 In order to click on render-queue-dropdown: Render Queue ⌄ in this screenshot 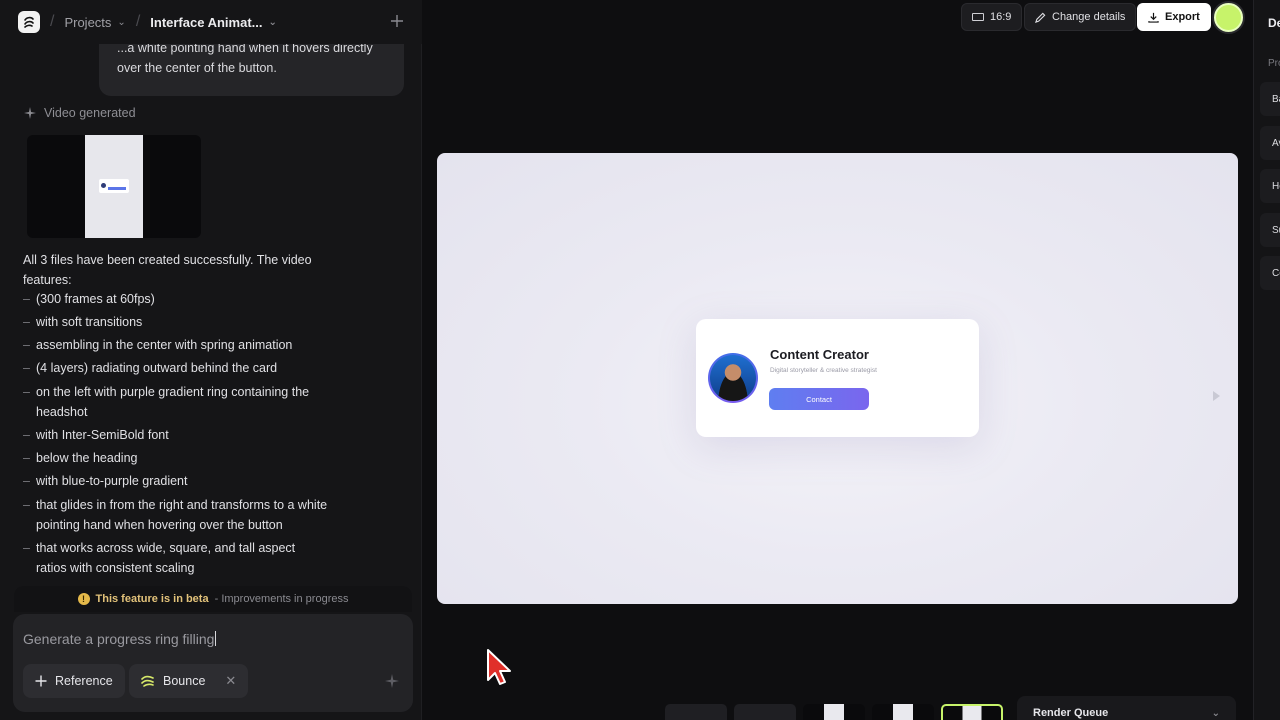, I will do `click(1126, 708)`.